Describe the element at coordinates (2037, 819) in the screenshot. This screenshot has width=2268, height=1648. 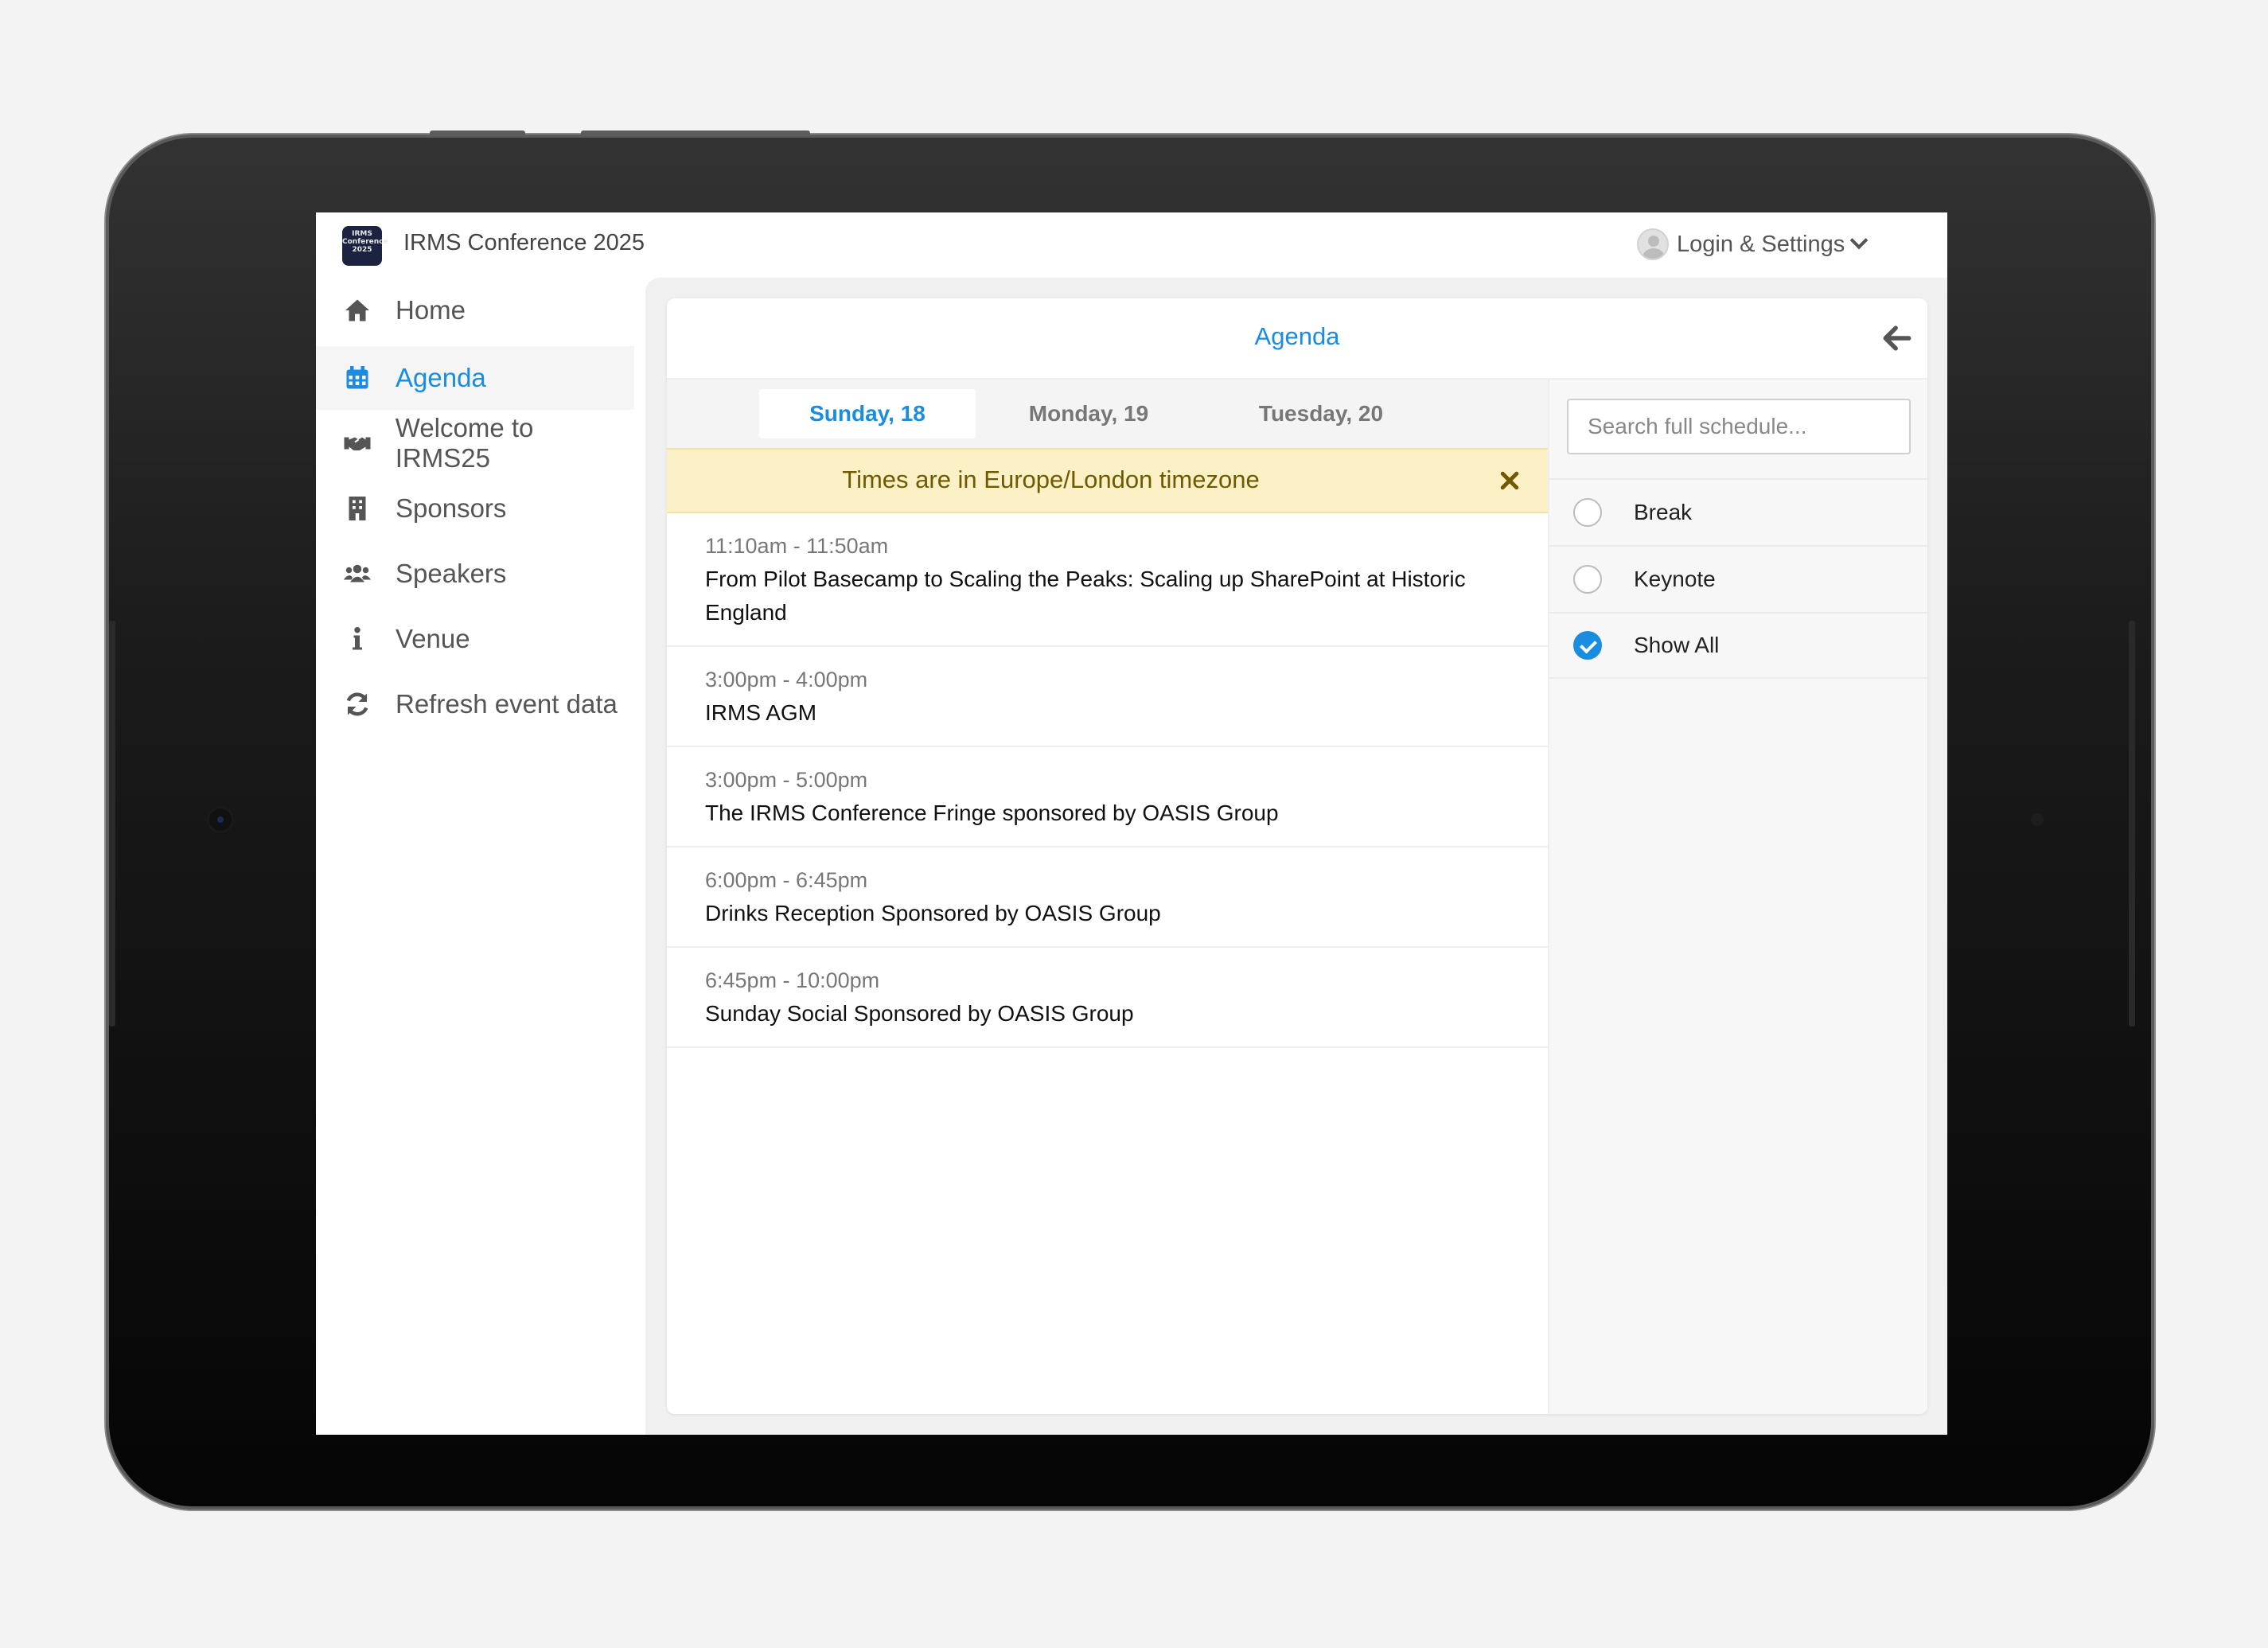
I see `tablet-sensor` at that location.